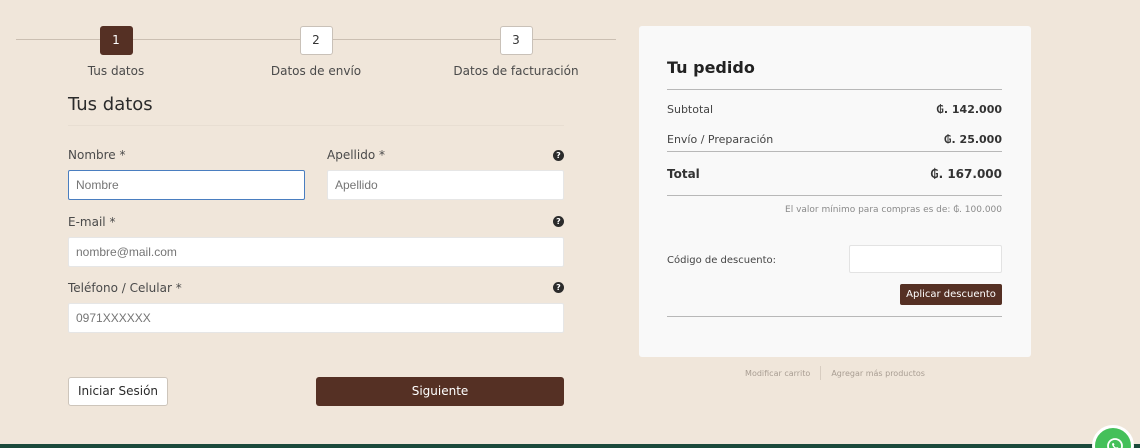 The width and height of the screenshot is (1140, 448). What do you see at coordinates (516, 40) in the screenshot?
I see `step-3-number: 3` at bounding box center [516, 40].